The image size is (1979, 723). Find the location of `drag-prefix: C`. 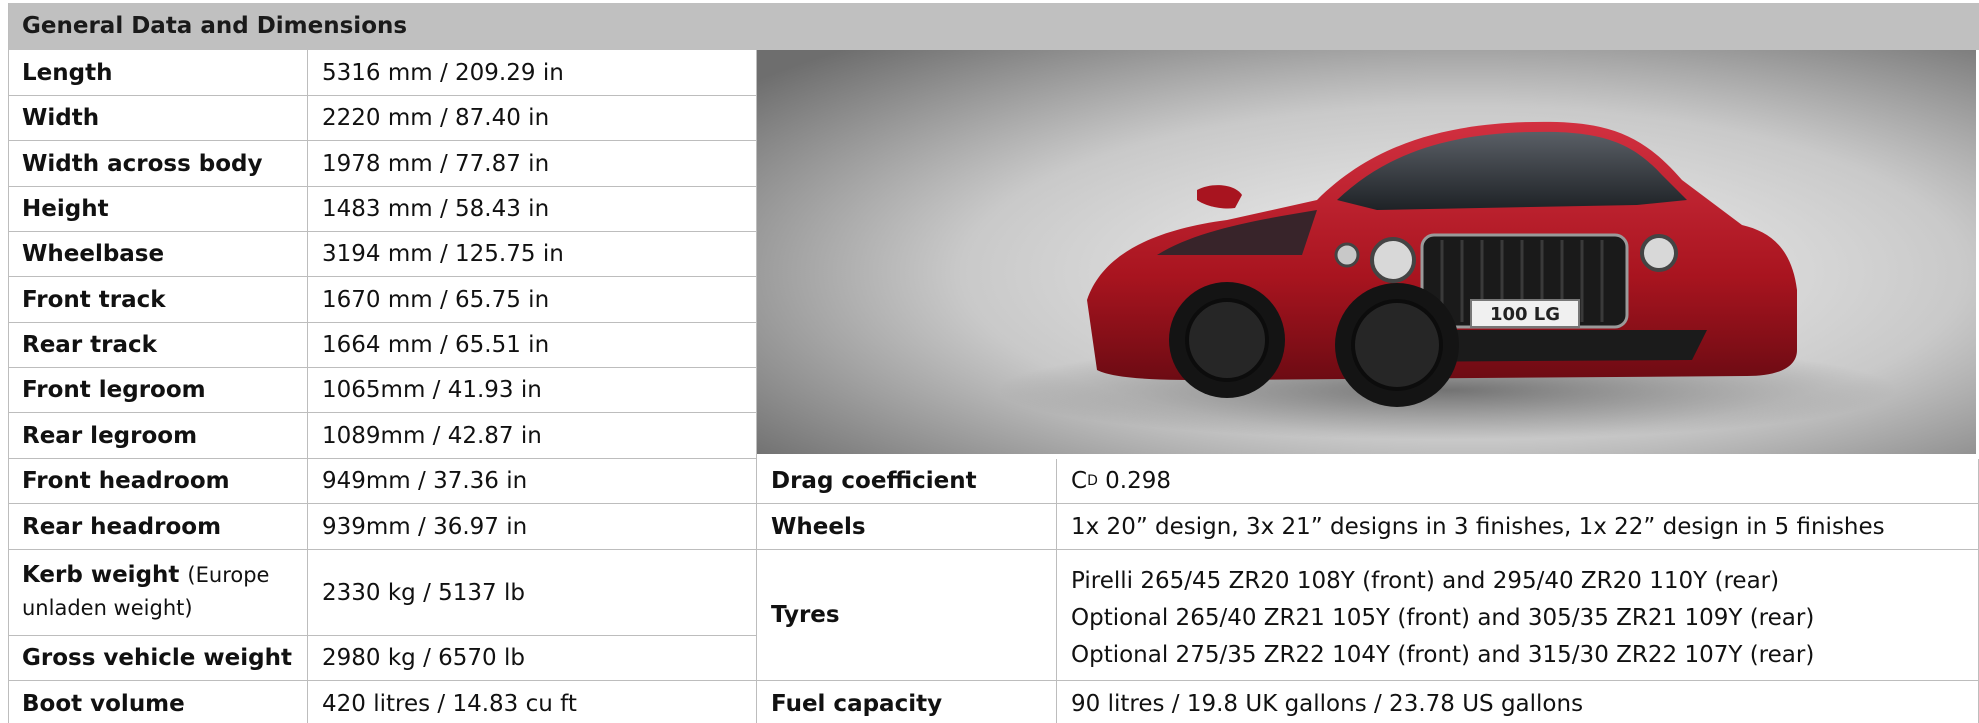

drag-prefix: C is located at coordinates (1079, 481).